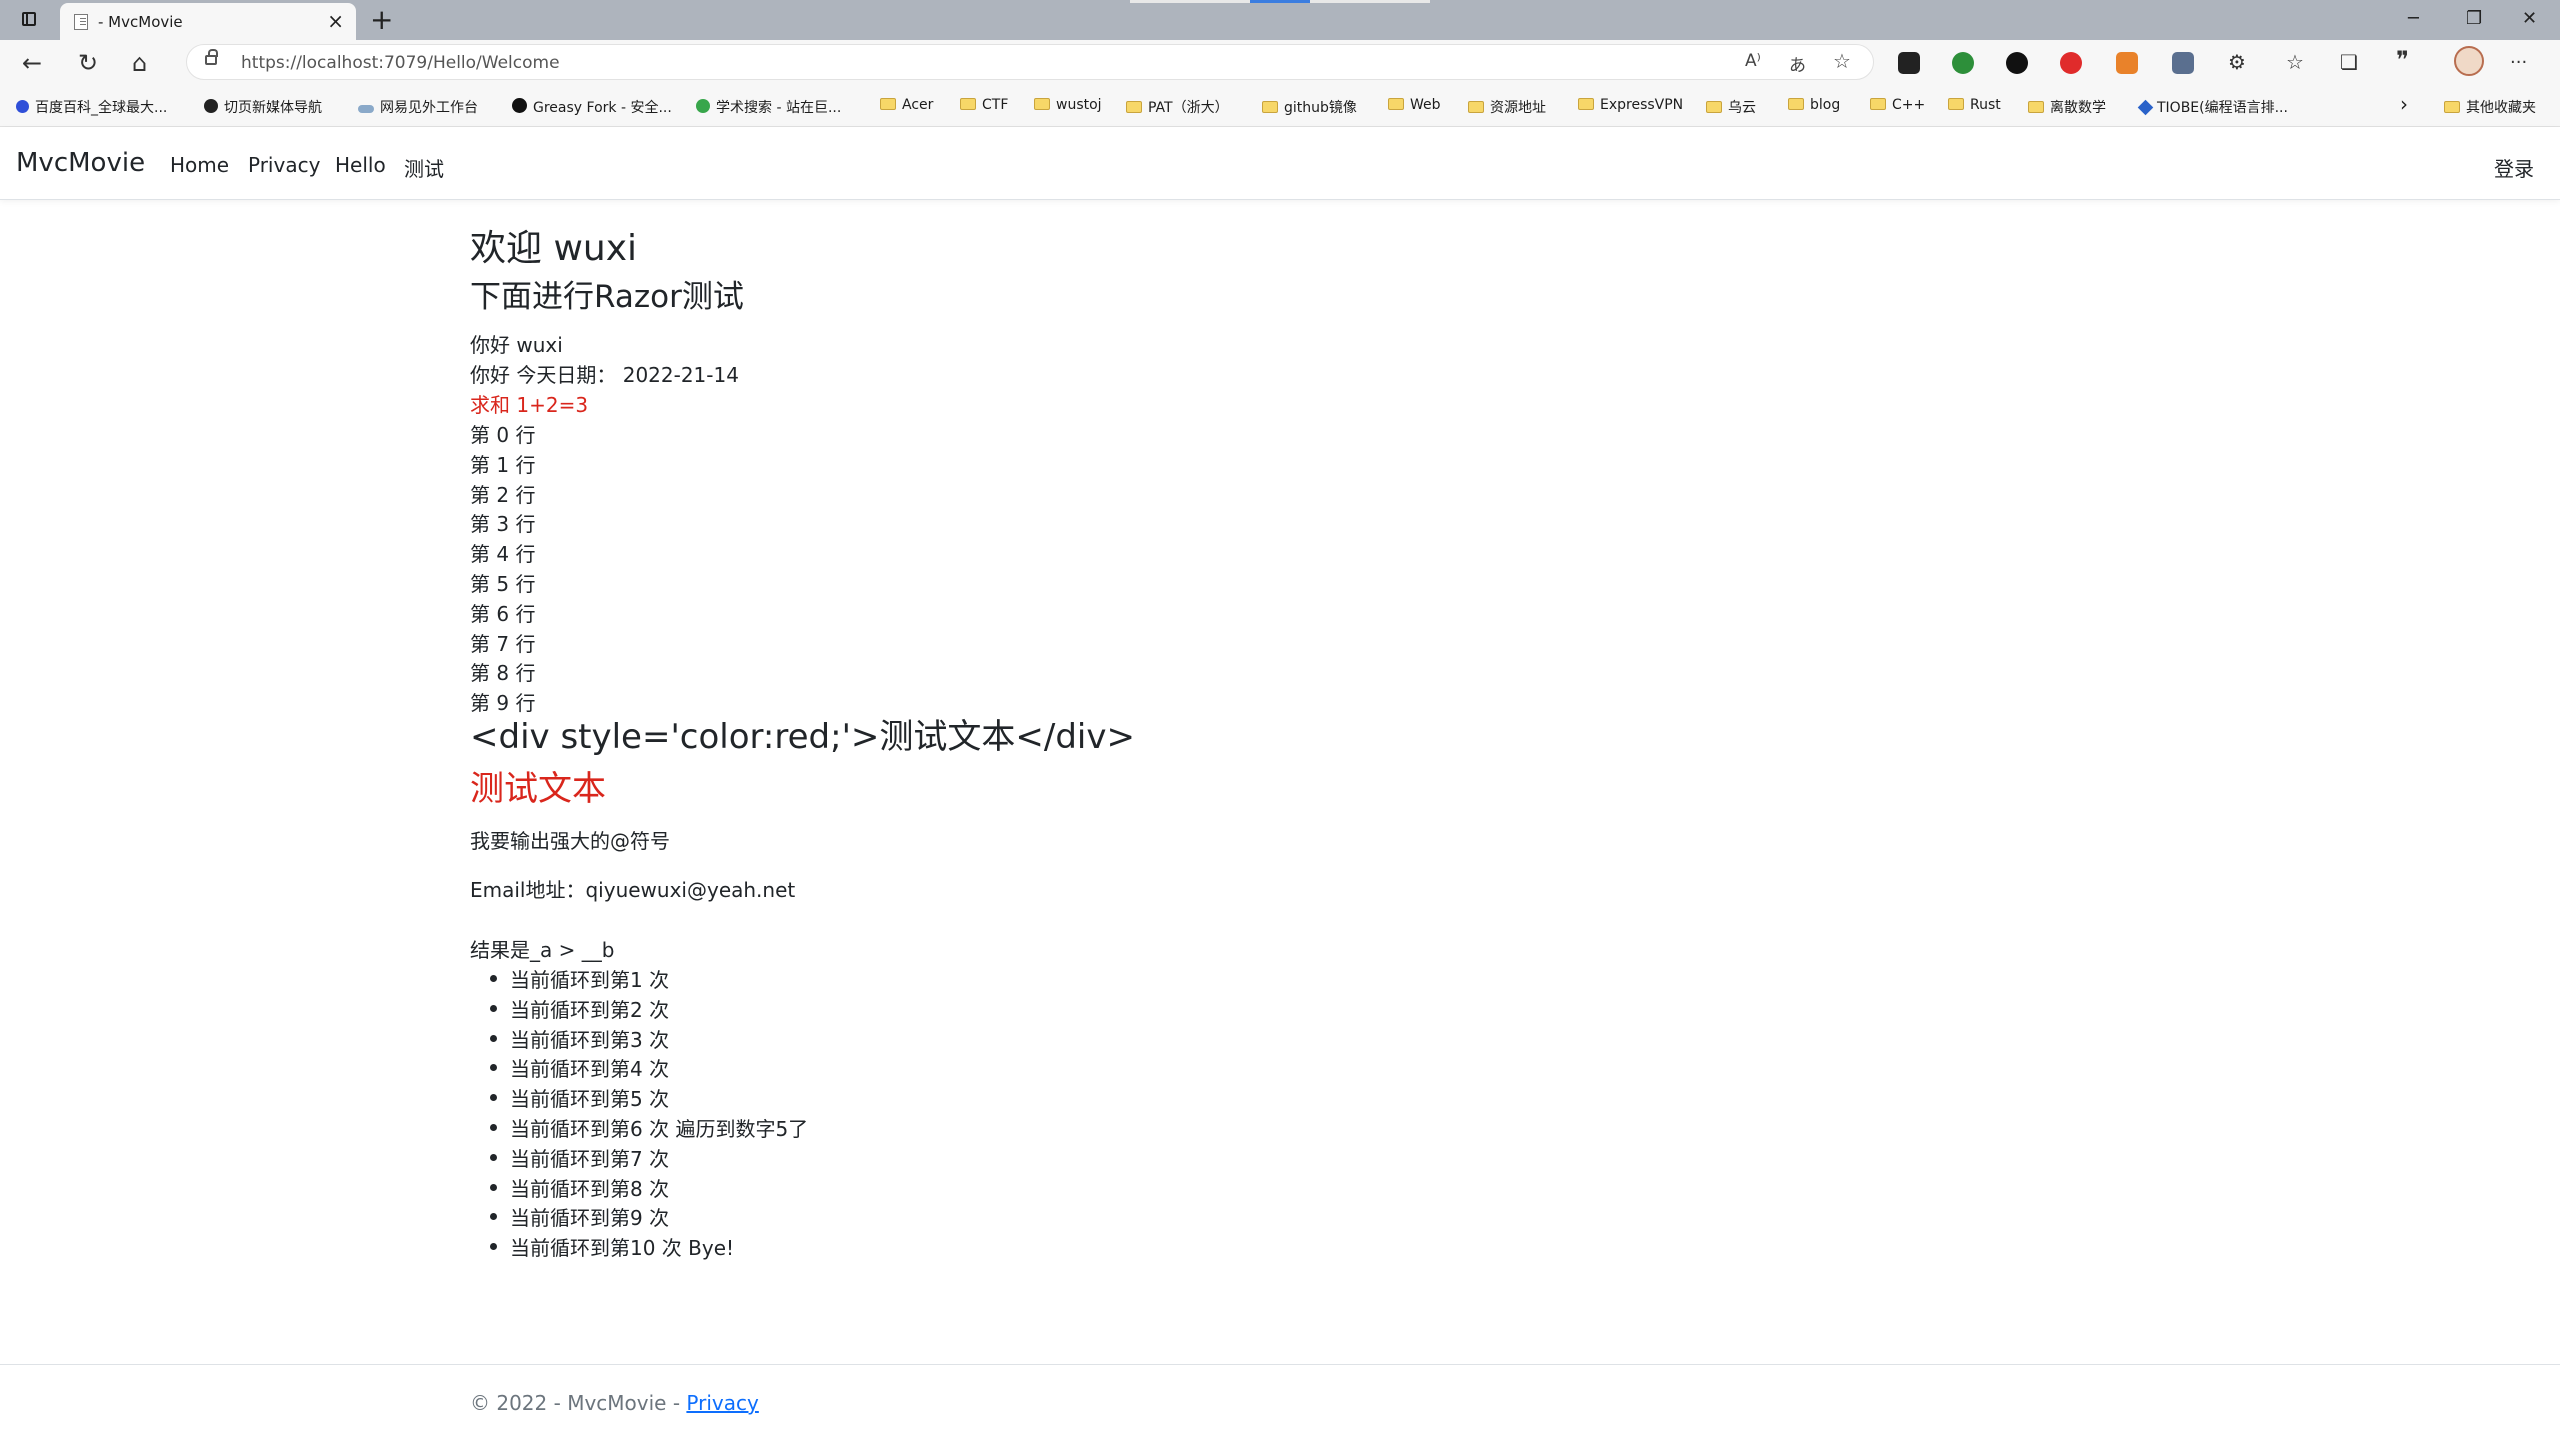 Image resolution: width=2560 pixels, height=1441 pixels. Describe the element at coordinates (1753, 61) in the screenshot. I see `read-aloud-icon: A⁾` at that location.